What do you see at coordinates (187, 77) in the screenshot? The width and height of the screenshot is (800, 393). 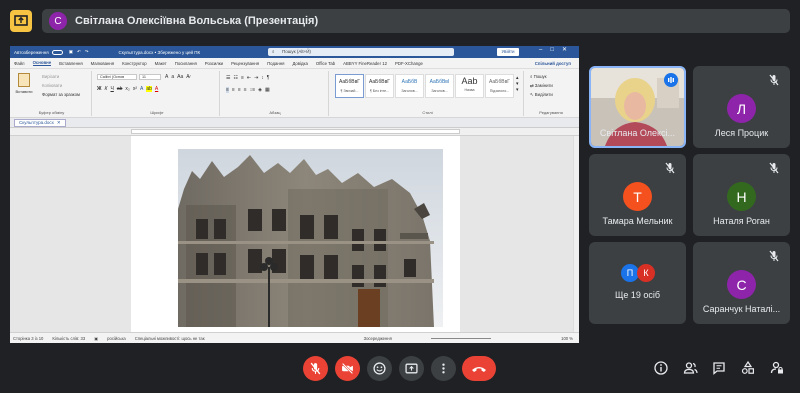 I see `clear-format-icon: A̷` at bounding box center [187, 77].